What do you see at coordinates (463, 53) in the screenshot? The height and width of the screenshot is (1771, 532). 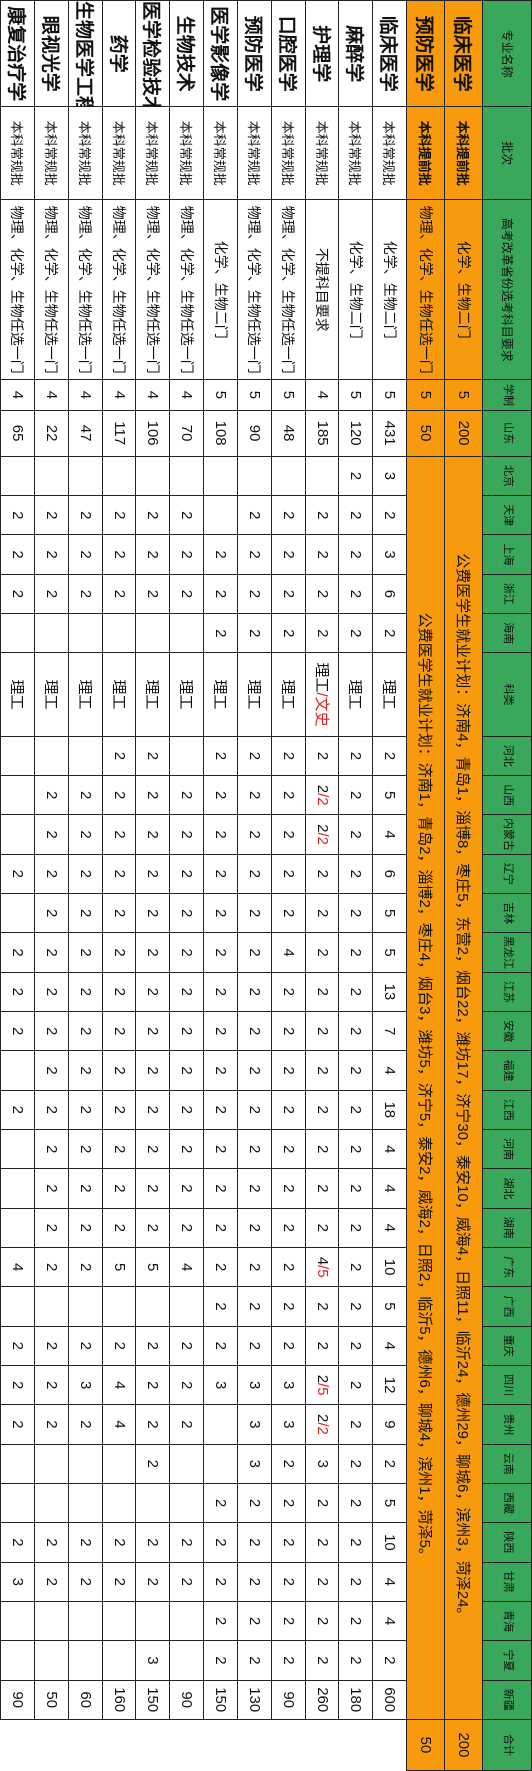 I see `major-name: 临床医学` at bounding box center [463, 53].